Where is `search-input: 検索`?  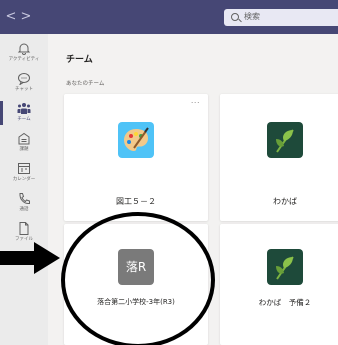
search-input: 検索 is located at coordinates (281, 17).